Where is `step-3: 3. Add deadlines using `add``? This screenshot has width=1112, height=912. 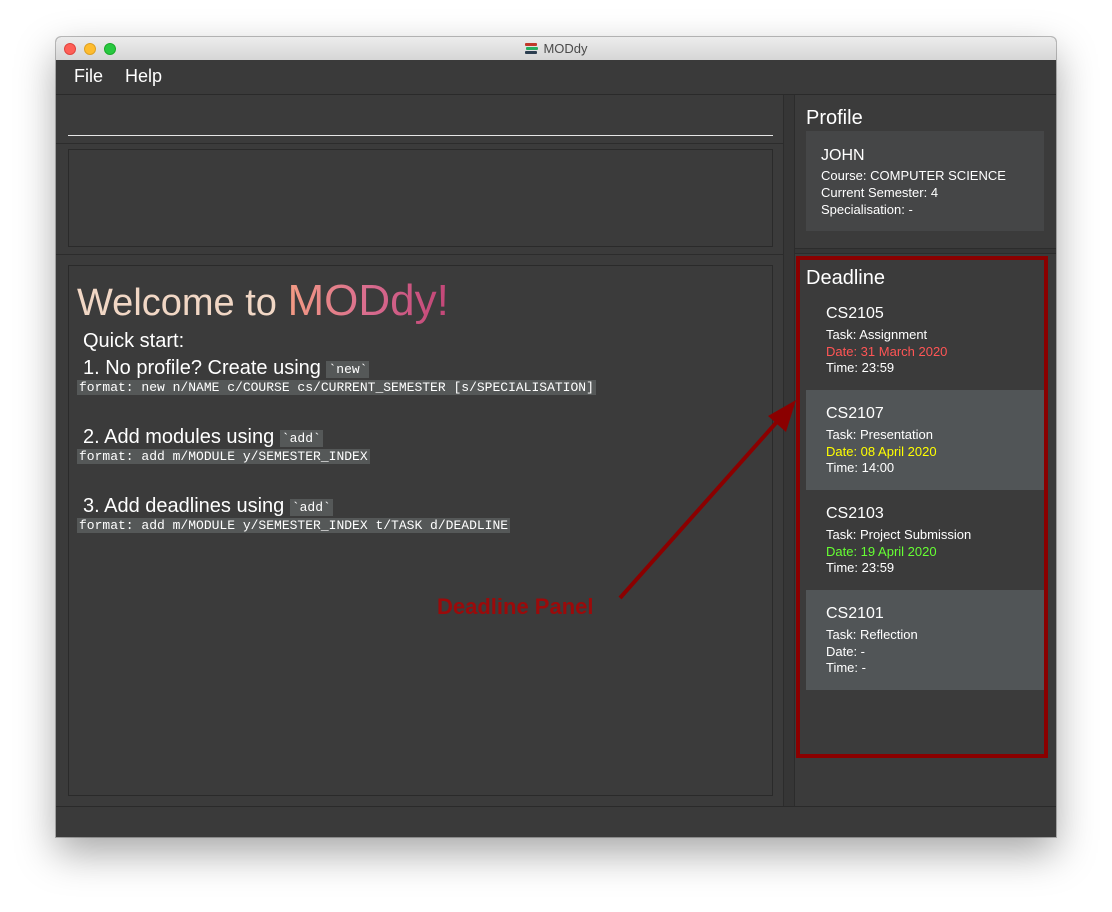 step-3: 3. Add deadlines using `add` is located at coordinates (208, 506).